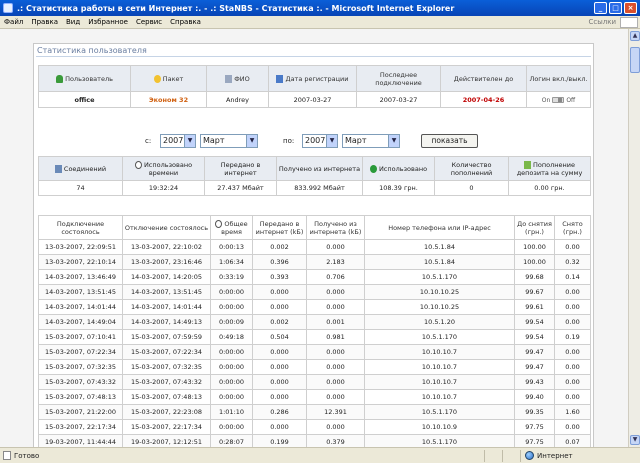  Describe the element at coordinates (602, 22) in the screenshot. I see `links-label: Ссылки` at that location.